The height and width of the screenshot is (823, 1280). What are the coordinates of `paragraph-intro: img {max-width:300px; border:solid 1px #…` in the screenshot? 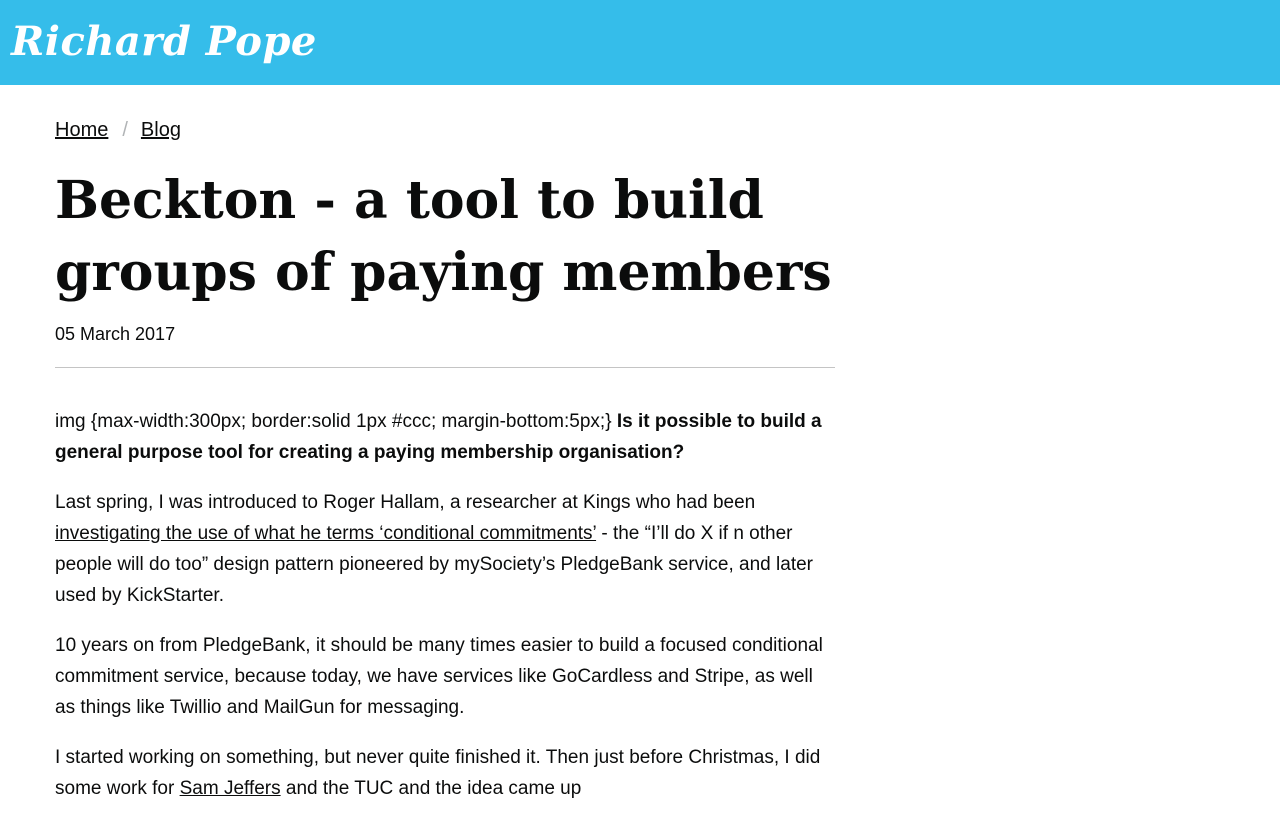 It's located at (445, 437).